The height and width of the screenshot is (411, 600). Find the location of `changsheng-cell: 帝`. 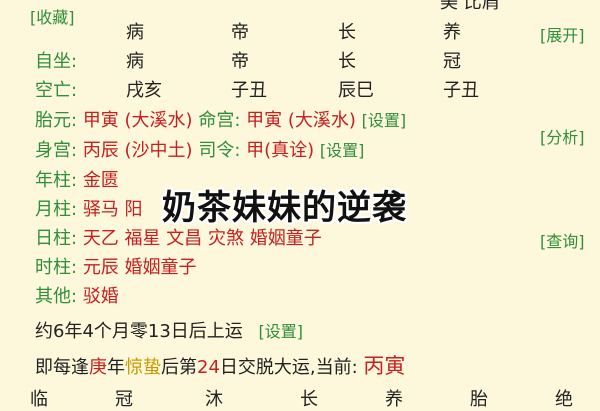

changsheng-cell: 帝 is located at coordinates (240, 32).